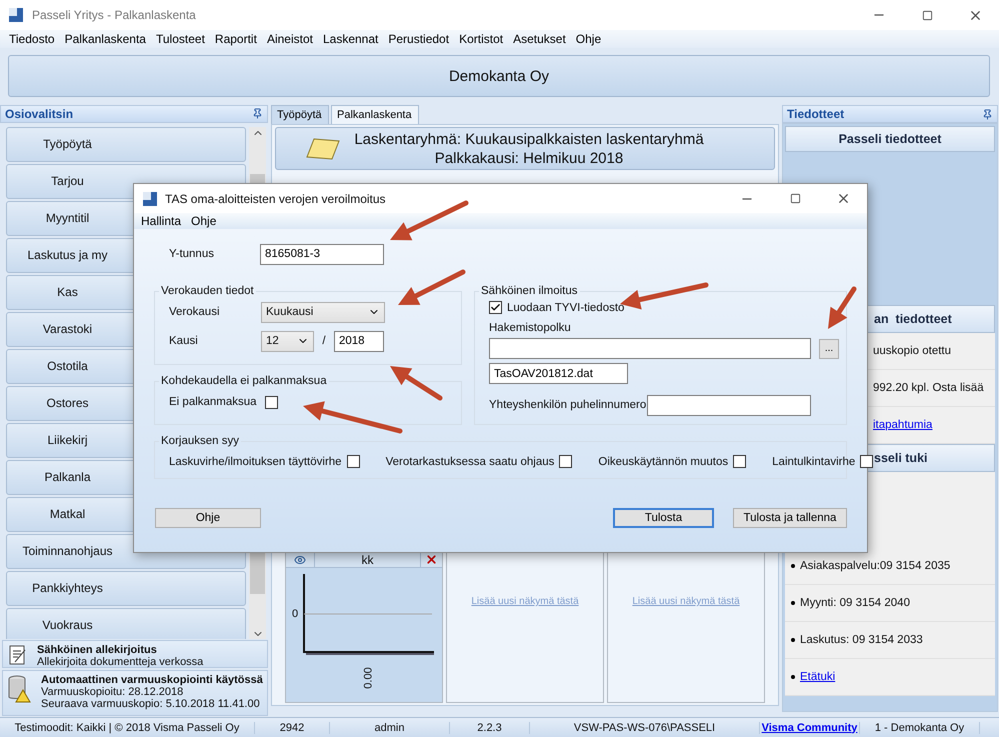  Describe the element at coordinates (529, 139) in the screenshot. I see `header-text: Laskentaryhmä: Kuukausipalkkaisten laskentaryhmä` at that location.